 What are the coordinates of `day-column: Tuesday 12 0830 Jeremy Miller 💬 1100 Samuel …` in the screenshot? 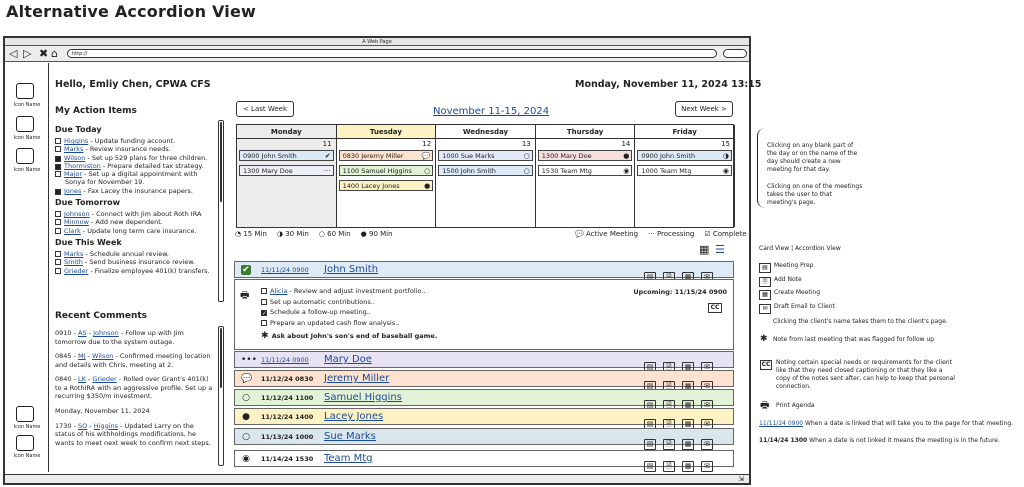 It's located at (386, 176).